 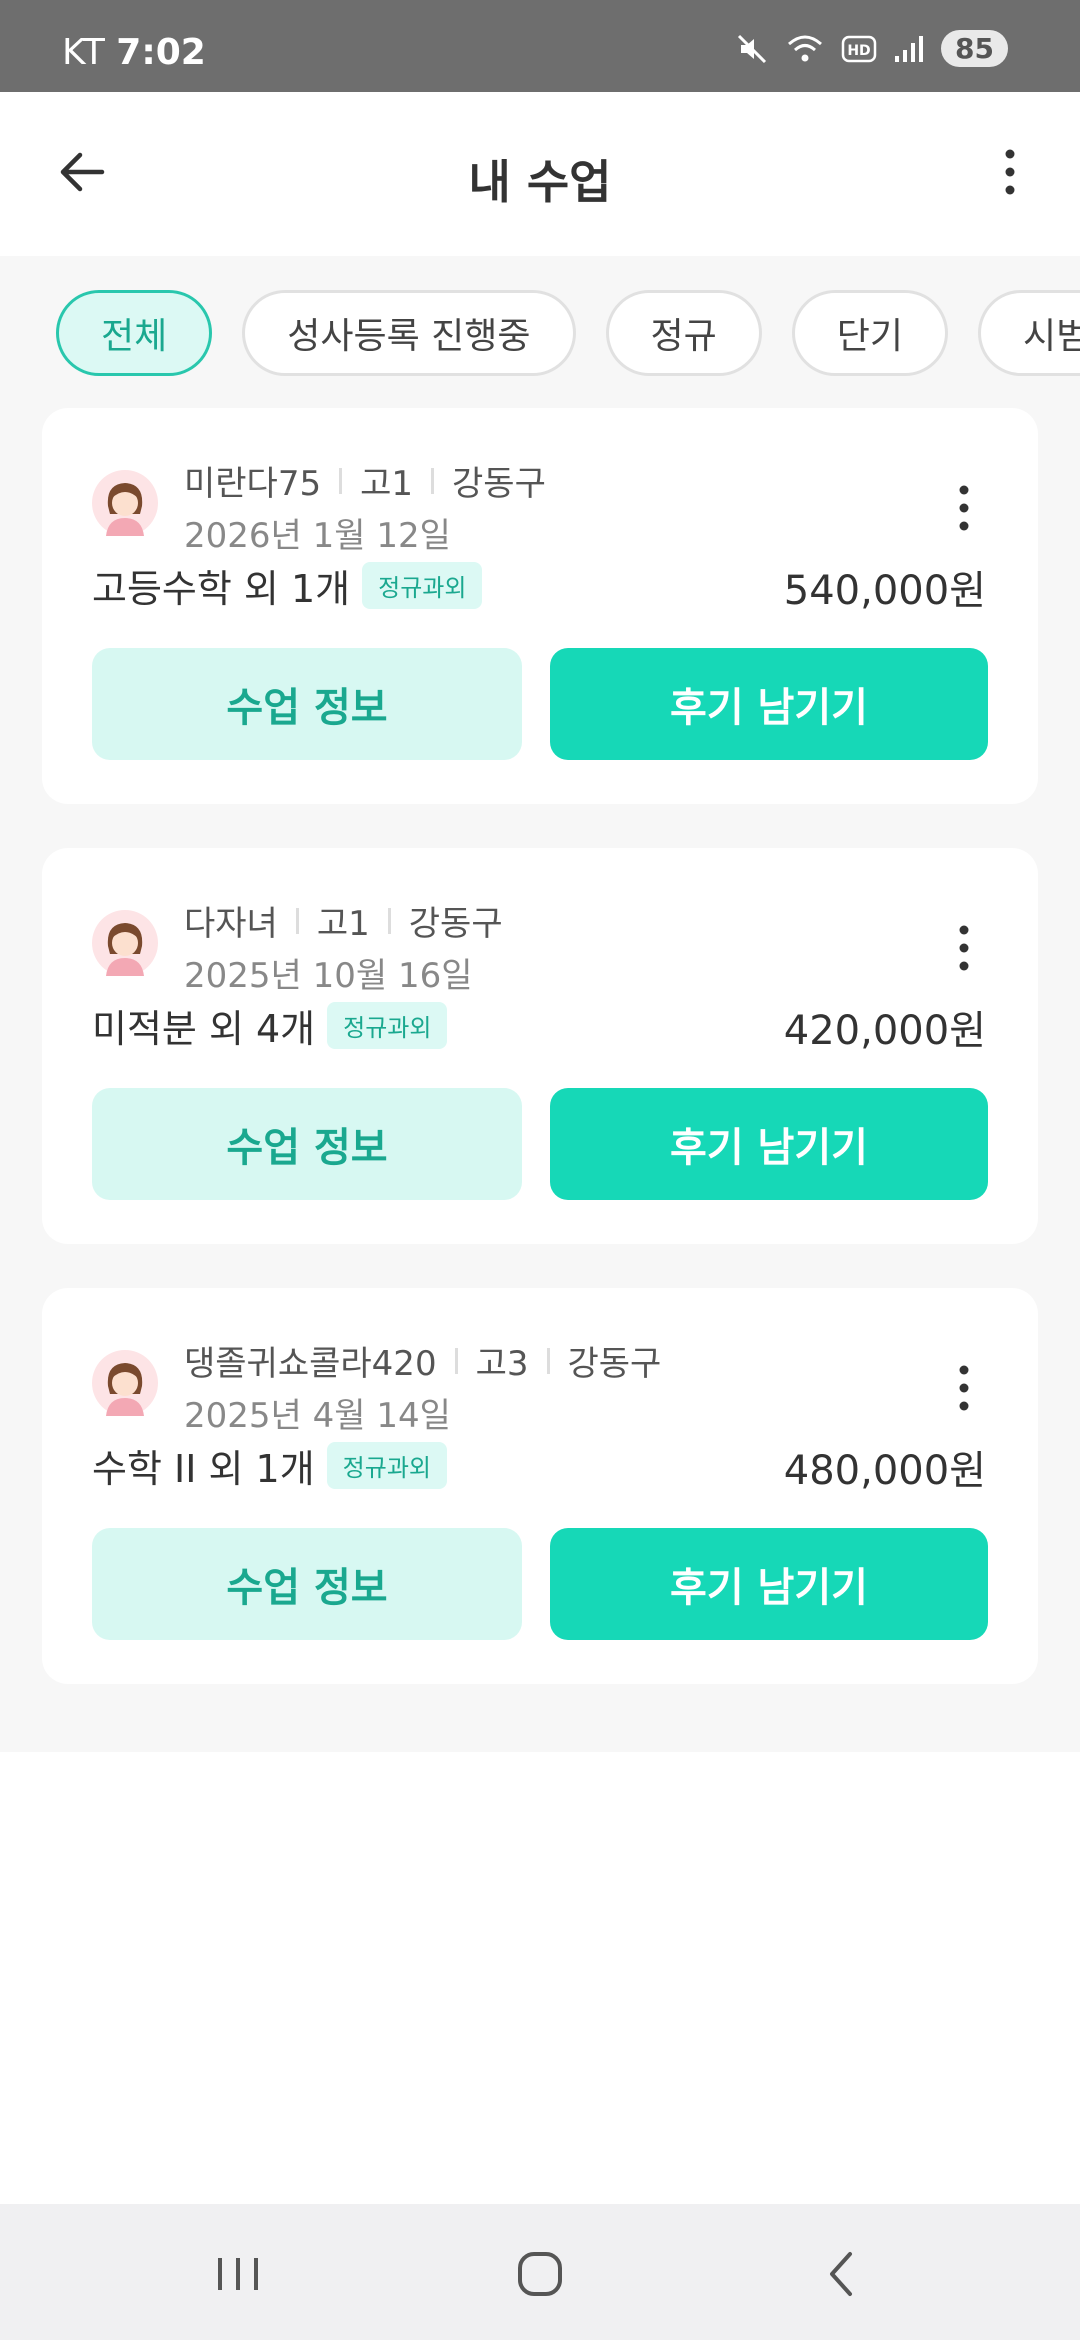 I want to click on more-menu-button, so click(x=1010, y=172).